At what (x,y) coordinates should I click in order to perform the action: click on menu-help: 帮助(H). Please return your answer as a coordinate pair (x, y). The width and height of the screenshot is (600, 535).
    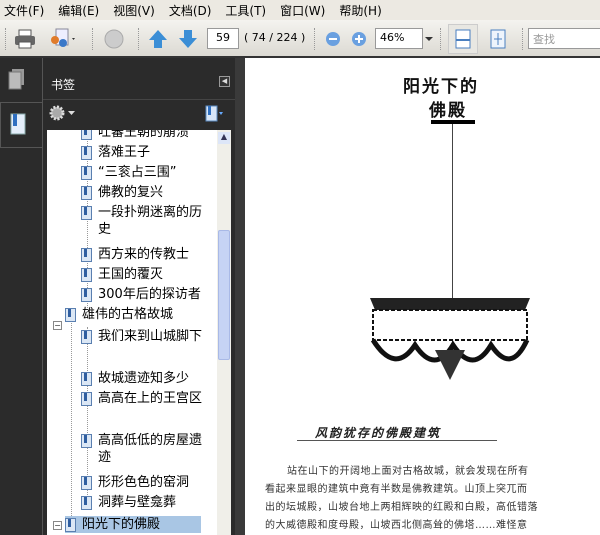
    Looking at the image, I should click on (360, 10).